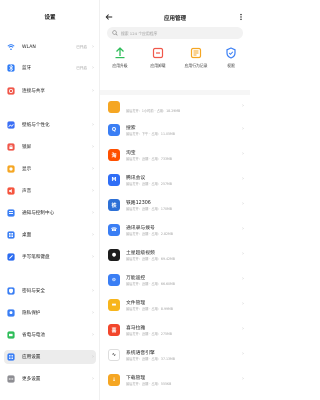 Image resolution: width=320 pixels, height=400 pixels. Describe the element at coordinates (11, 313) in the screenshot. I see `privacy-icon` at that location.